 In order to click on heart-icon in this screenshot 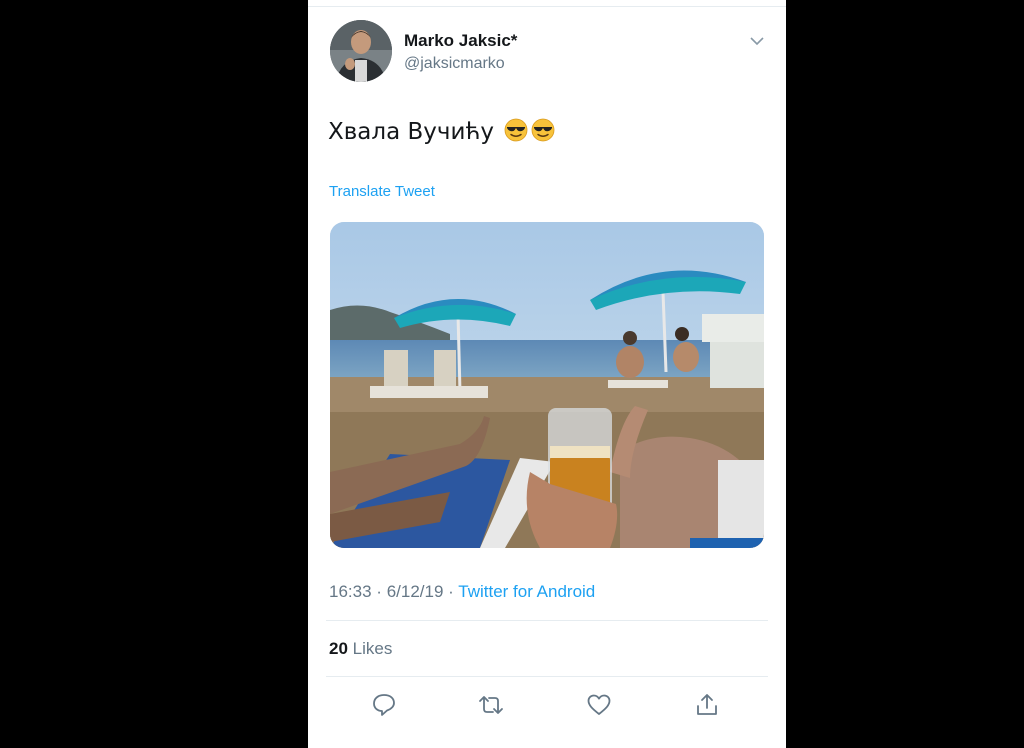, I will do `click(599, 705)`.